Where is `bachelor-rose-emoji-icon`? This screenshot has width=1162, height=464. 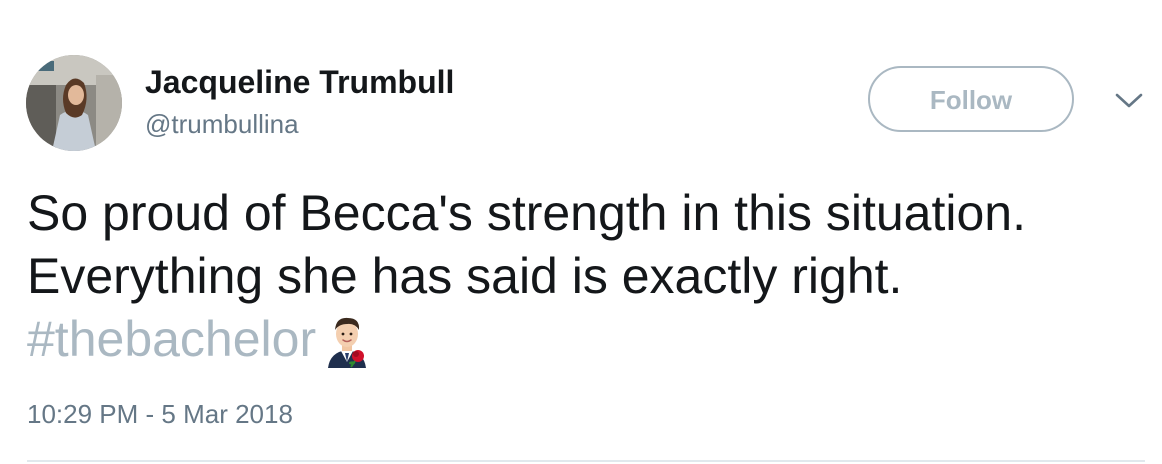
bachelor-rose-emoji-icon is located at coordinates (347, 340).